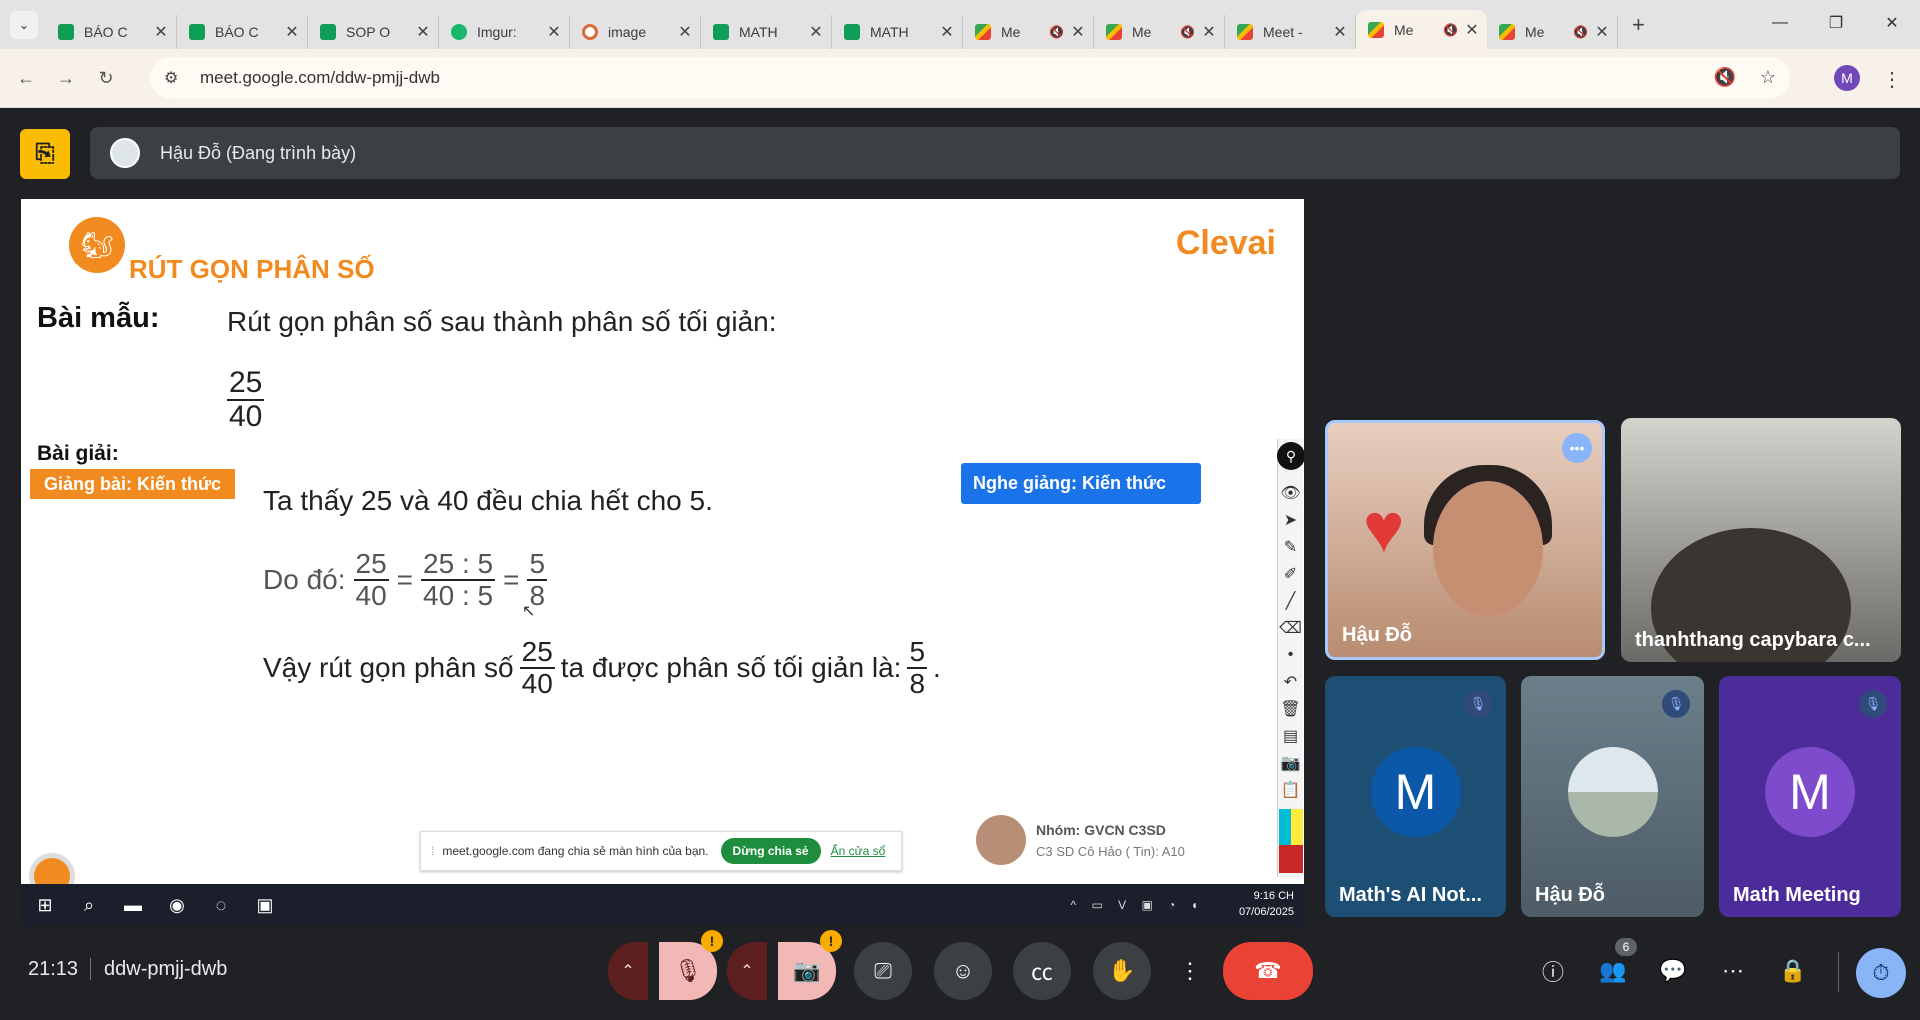 The height and width of the screenshot is (1020, 1920). Describe the element at coordinates (1042, 971) in the screenshot. I see `captions-button: ㏄` at that location.